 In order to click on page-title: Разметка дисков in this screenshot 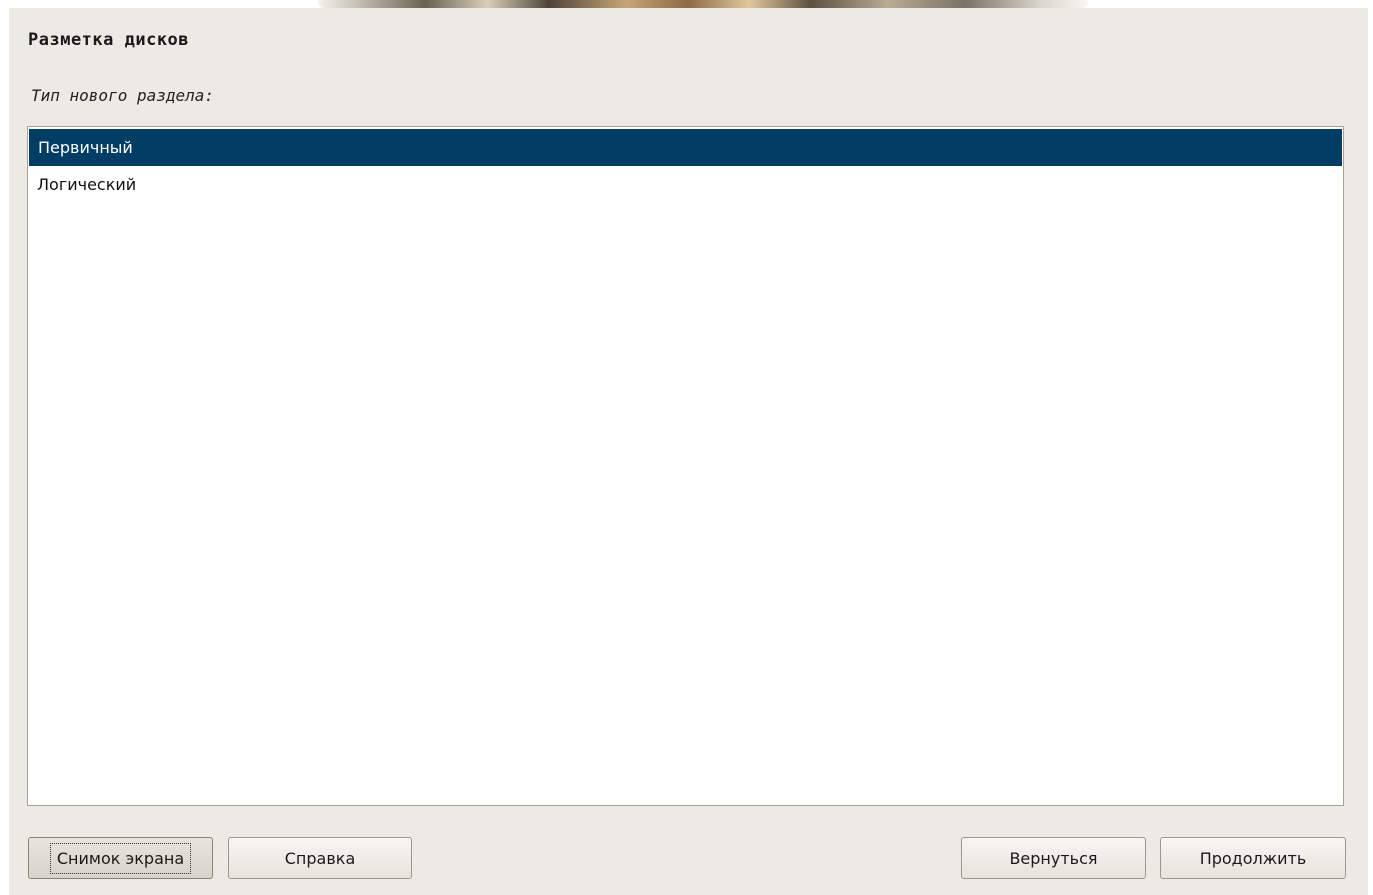, I will do `click(109, 40)`.